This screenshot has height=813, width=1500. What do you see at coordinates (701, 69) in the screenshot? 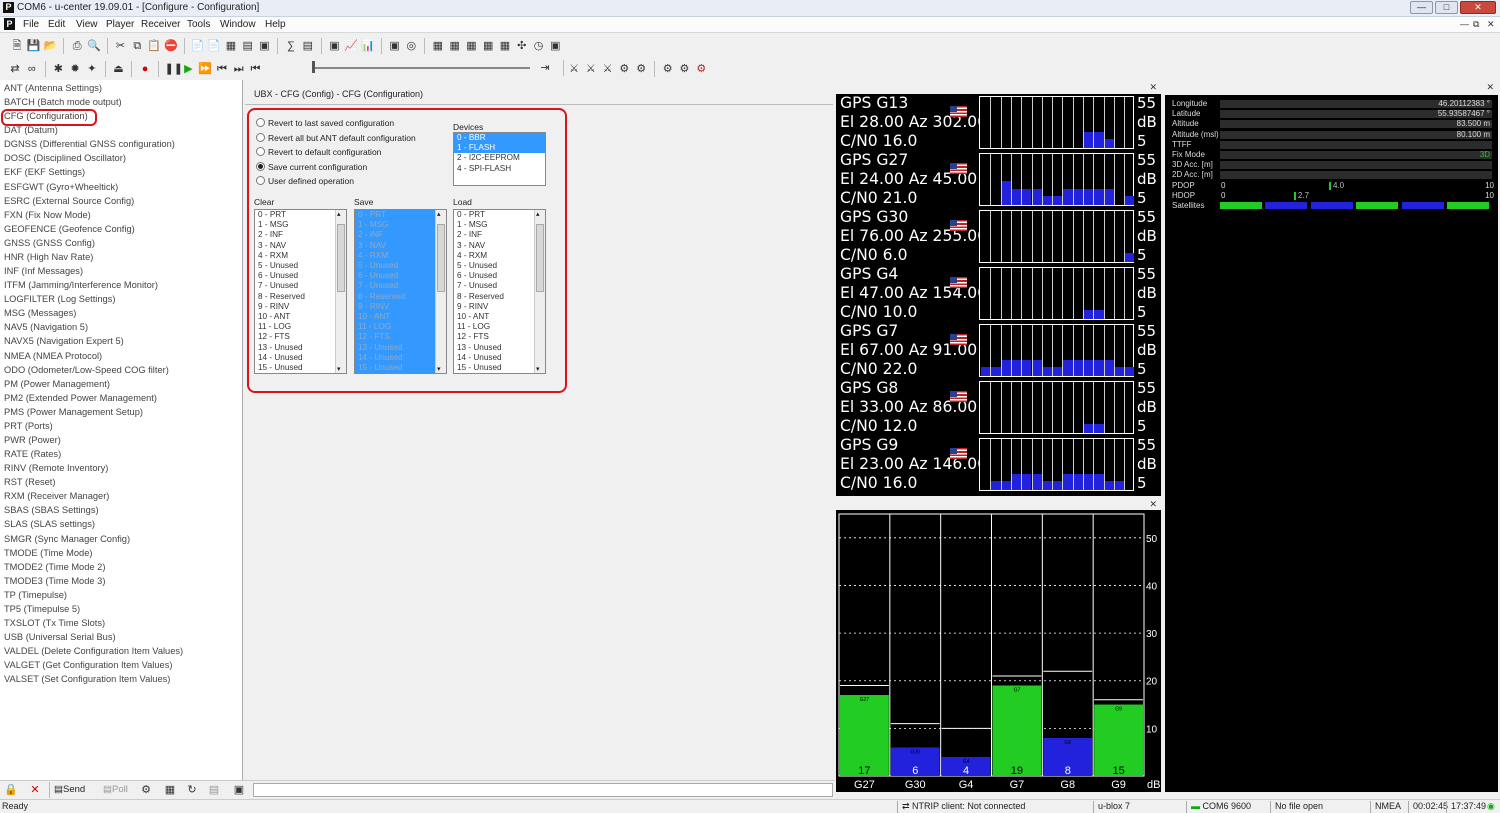
I see `aiding3-icon: ⚙` at bounding box center [701, 69].